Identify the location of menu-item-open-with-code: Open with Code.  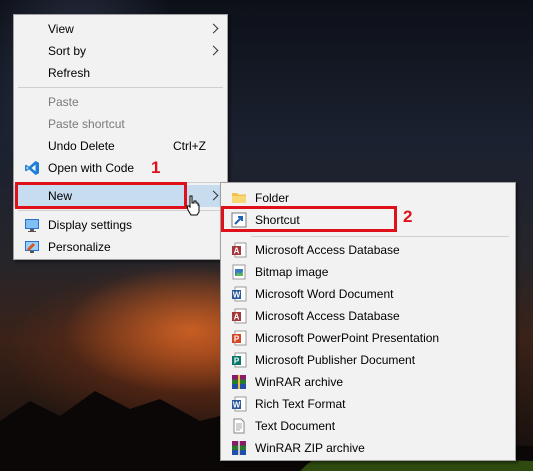
(120, 168).